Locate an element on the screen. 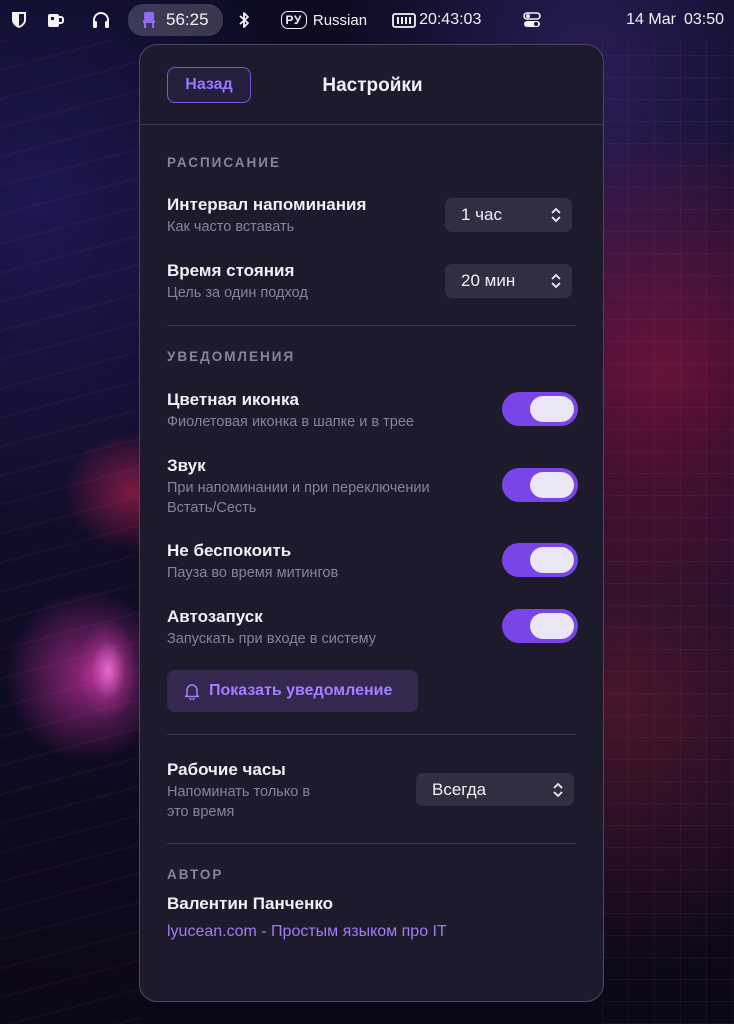 The image size is (734, 1024). sound-toggle is located at coordinates (540, 485).